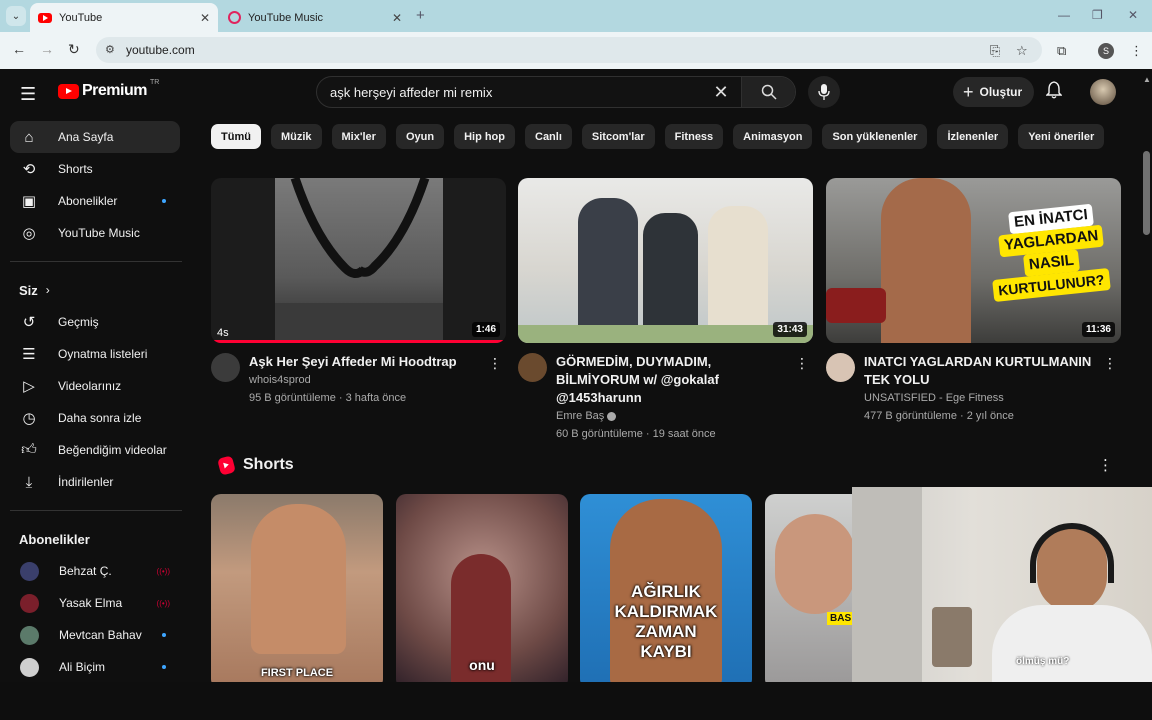  I want to click on chip-all: Tümü, so click(236, 136).